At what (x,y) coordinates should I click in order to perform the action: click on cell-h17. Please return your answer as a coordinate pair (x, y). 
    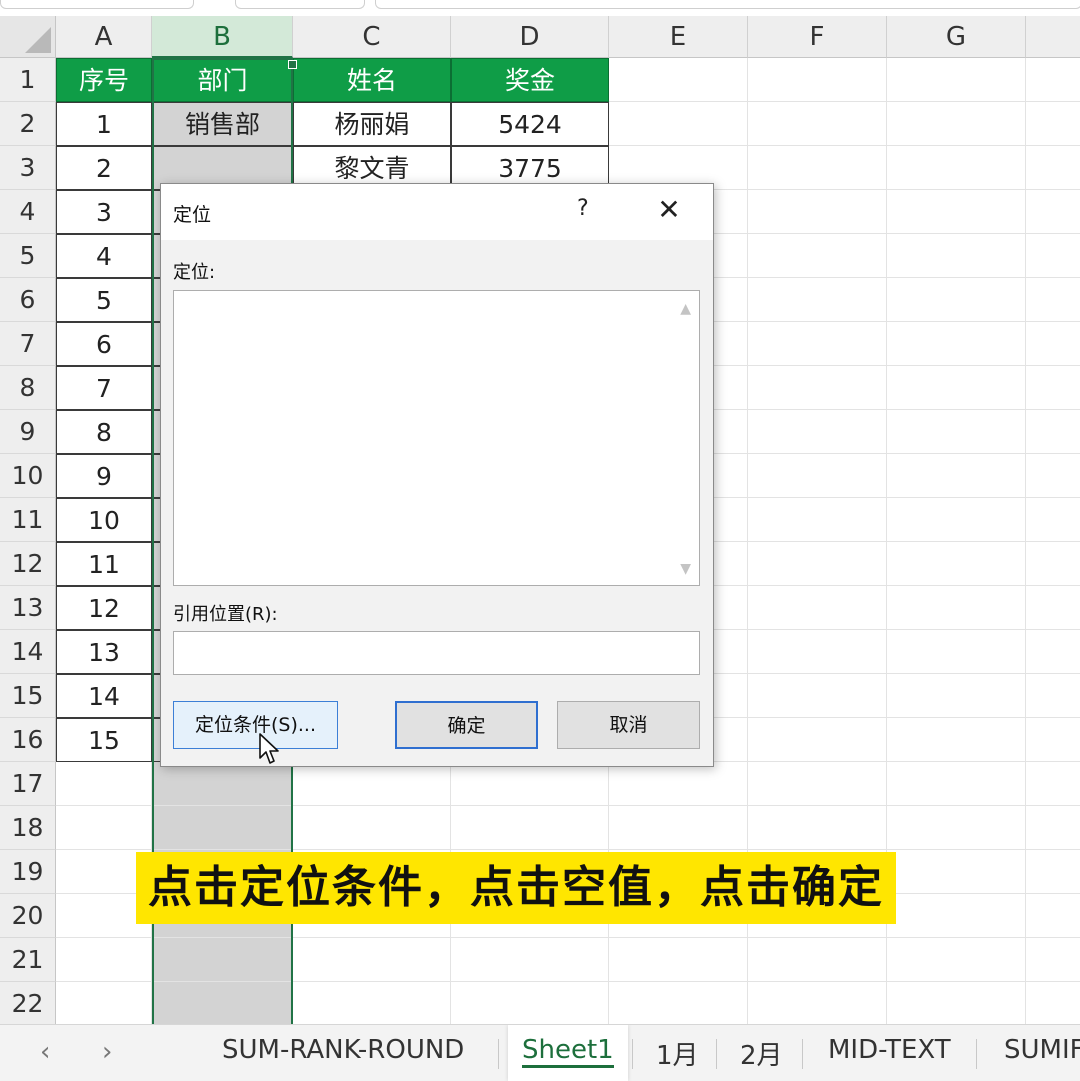
    Looking at the image, I should click on (1053, 784).